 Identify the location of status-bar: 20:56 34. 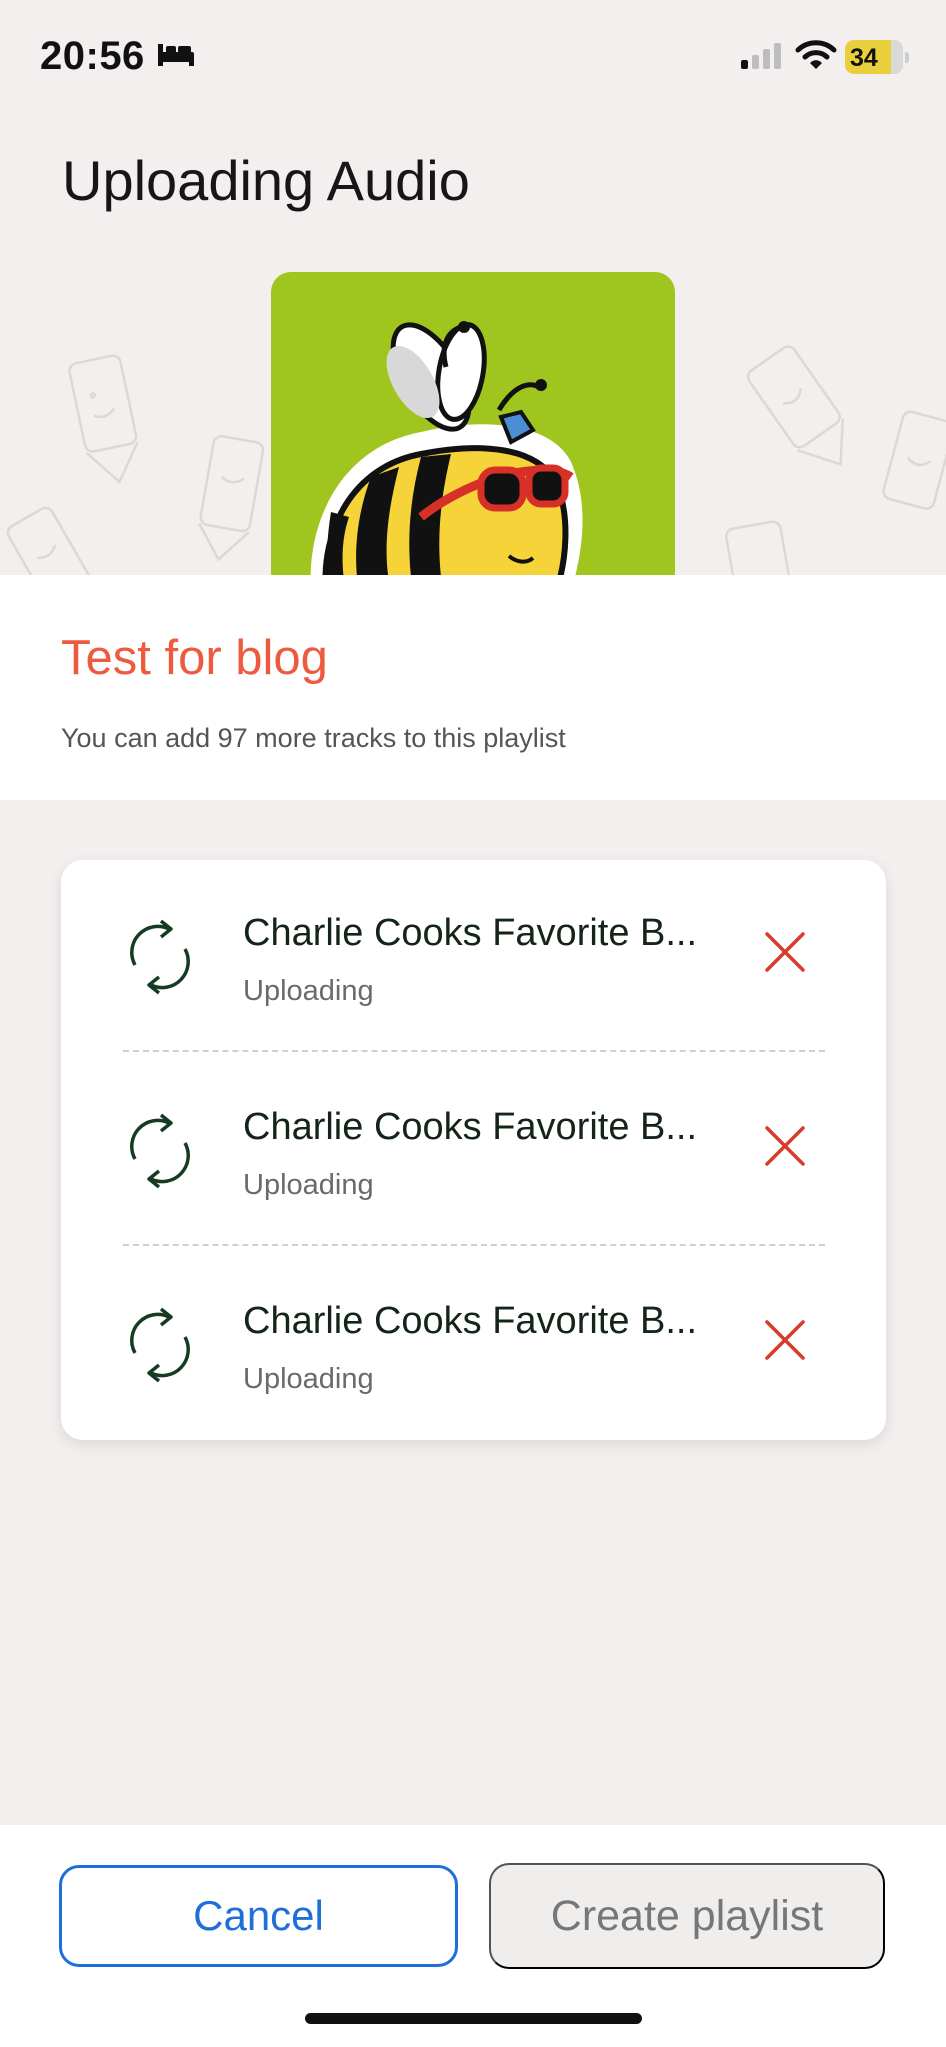
(473, 55).